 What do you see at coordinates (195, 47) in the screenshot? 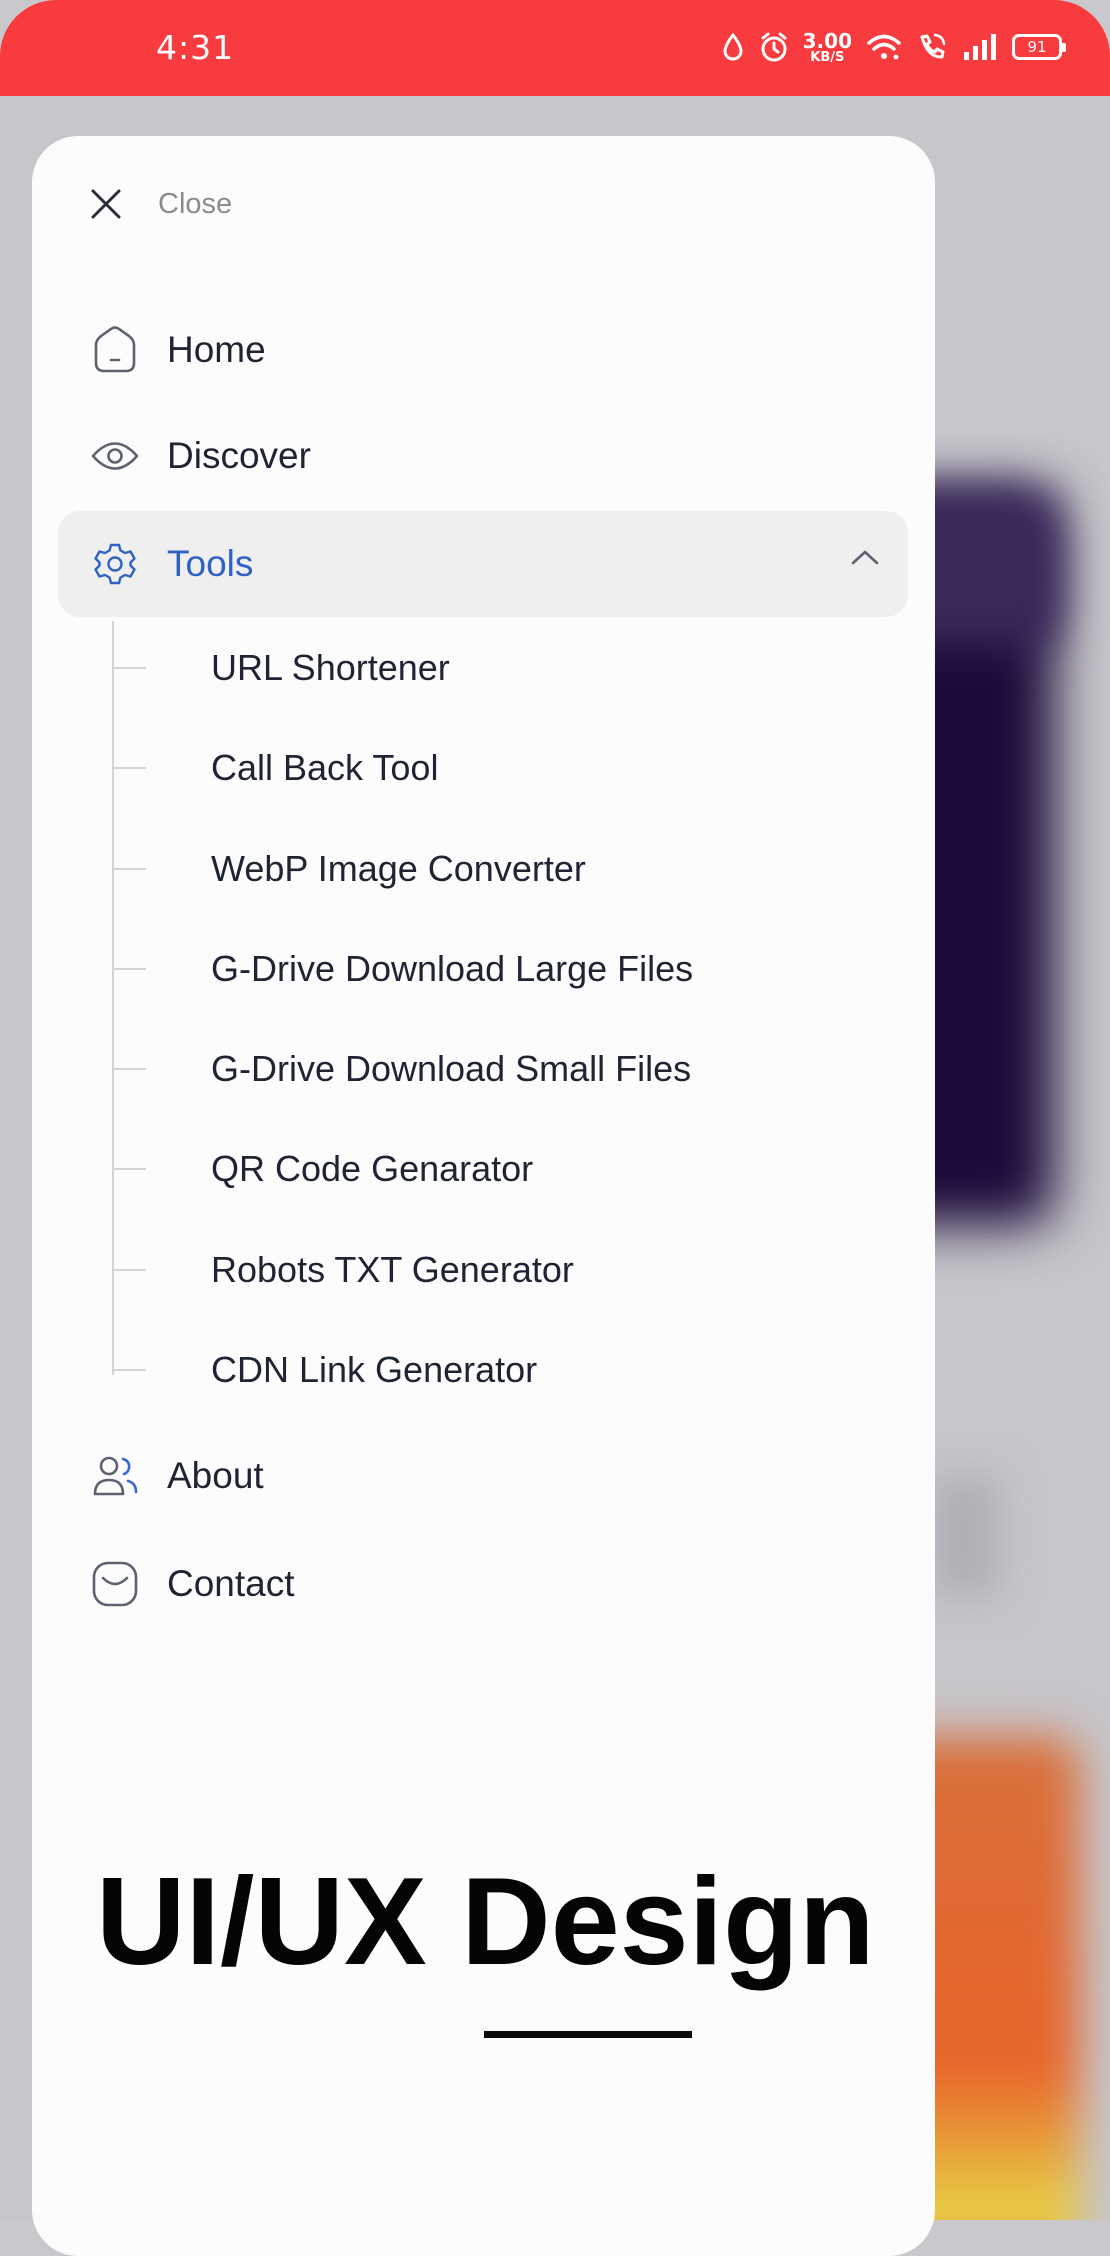
I see `status-time: 4:31` at bounding box center [195, 47].